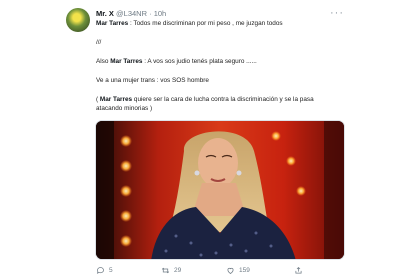  I want to click on like-count: 159, so click(244, 270).